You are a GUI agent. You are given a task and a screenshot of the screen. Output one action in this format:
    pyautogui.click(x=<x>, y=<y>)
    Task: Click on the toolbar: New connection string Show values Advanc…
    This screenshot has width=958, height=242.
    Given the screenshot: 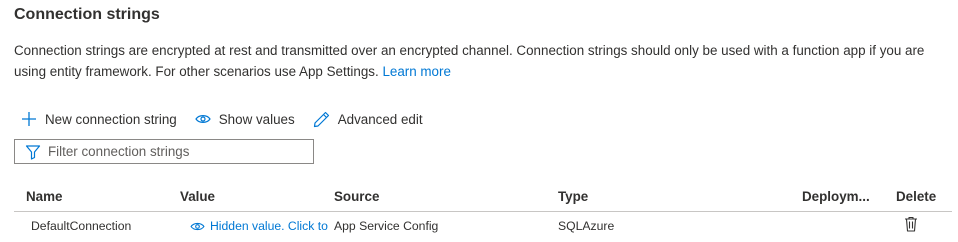 What is the action you would take?
    pyautogui.click(x=218, y=119)
    